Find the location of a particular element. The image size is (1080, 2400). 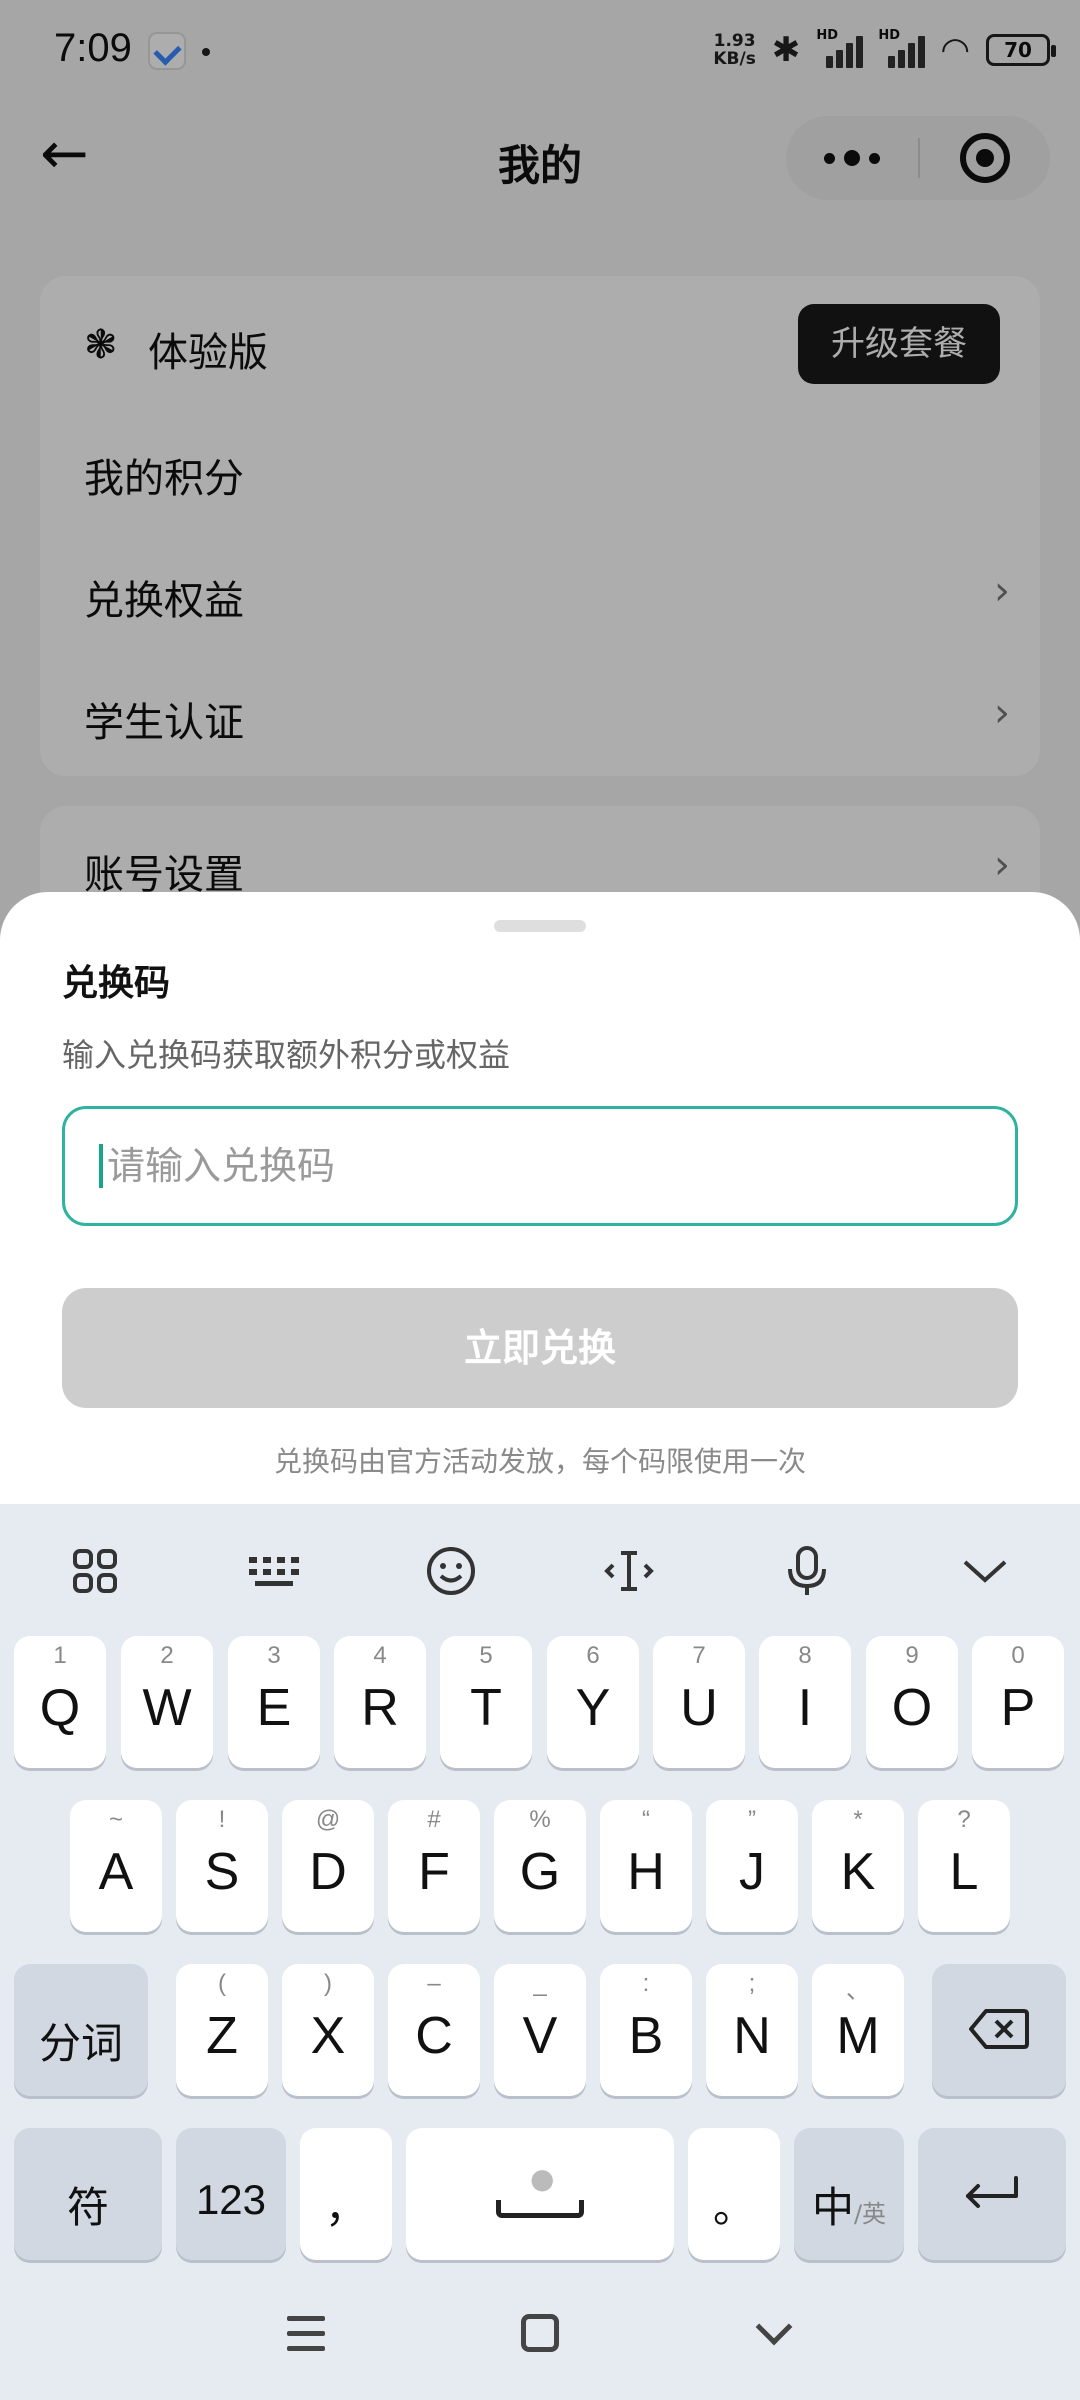

sheet-drag-handle is located at coordinates (540, 926).